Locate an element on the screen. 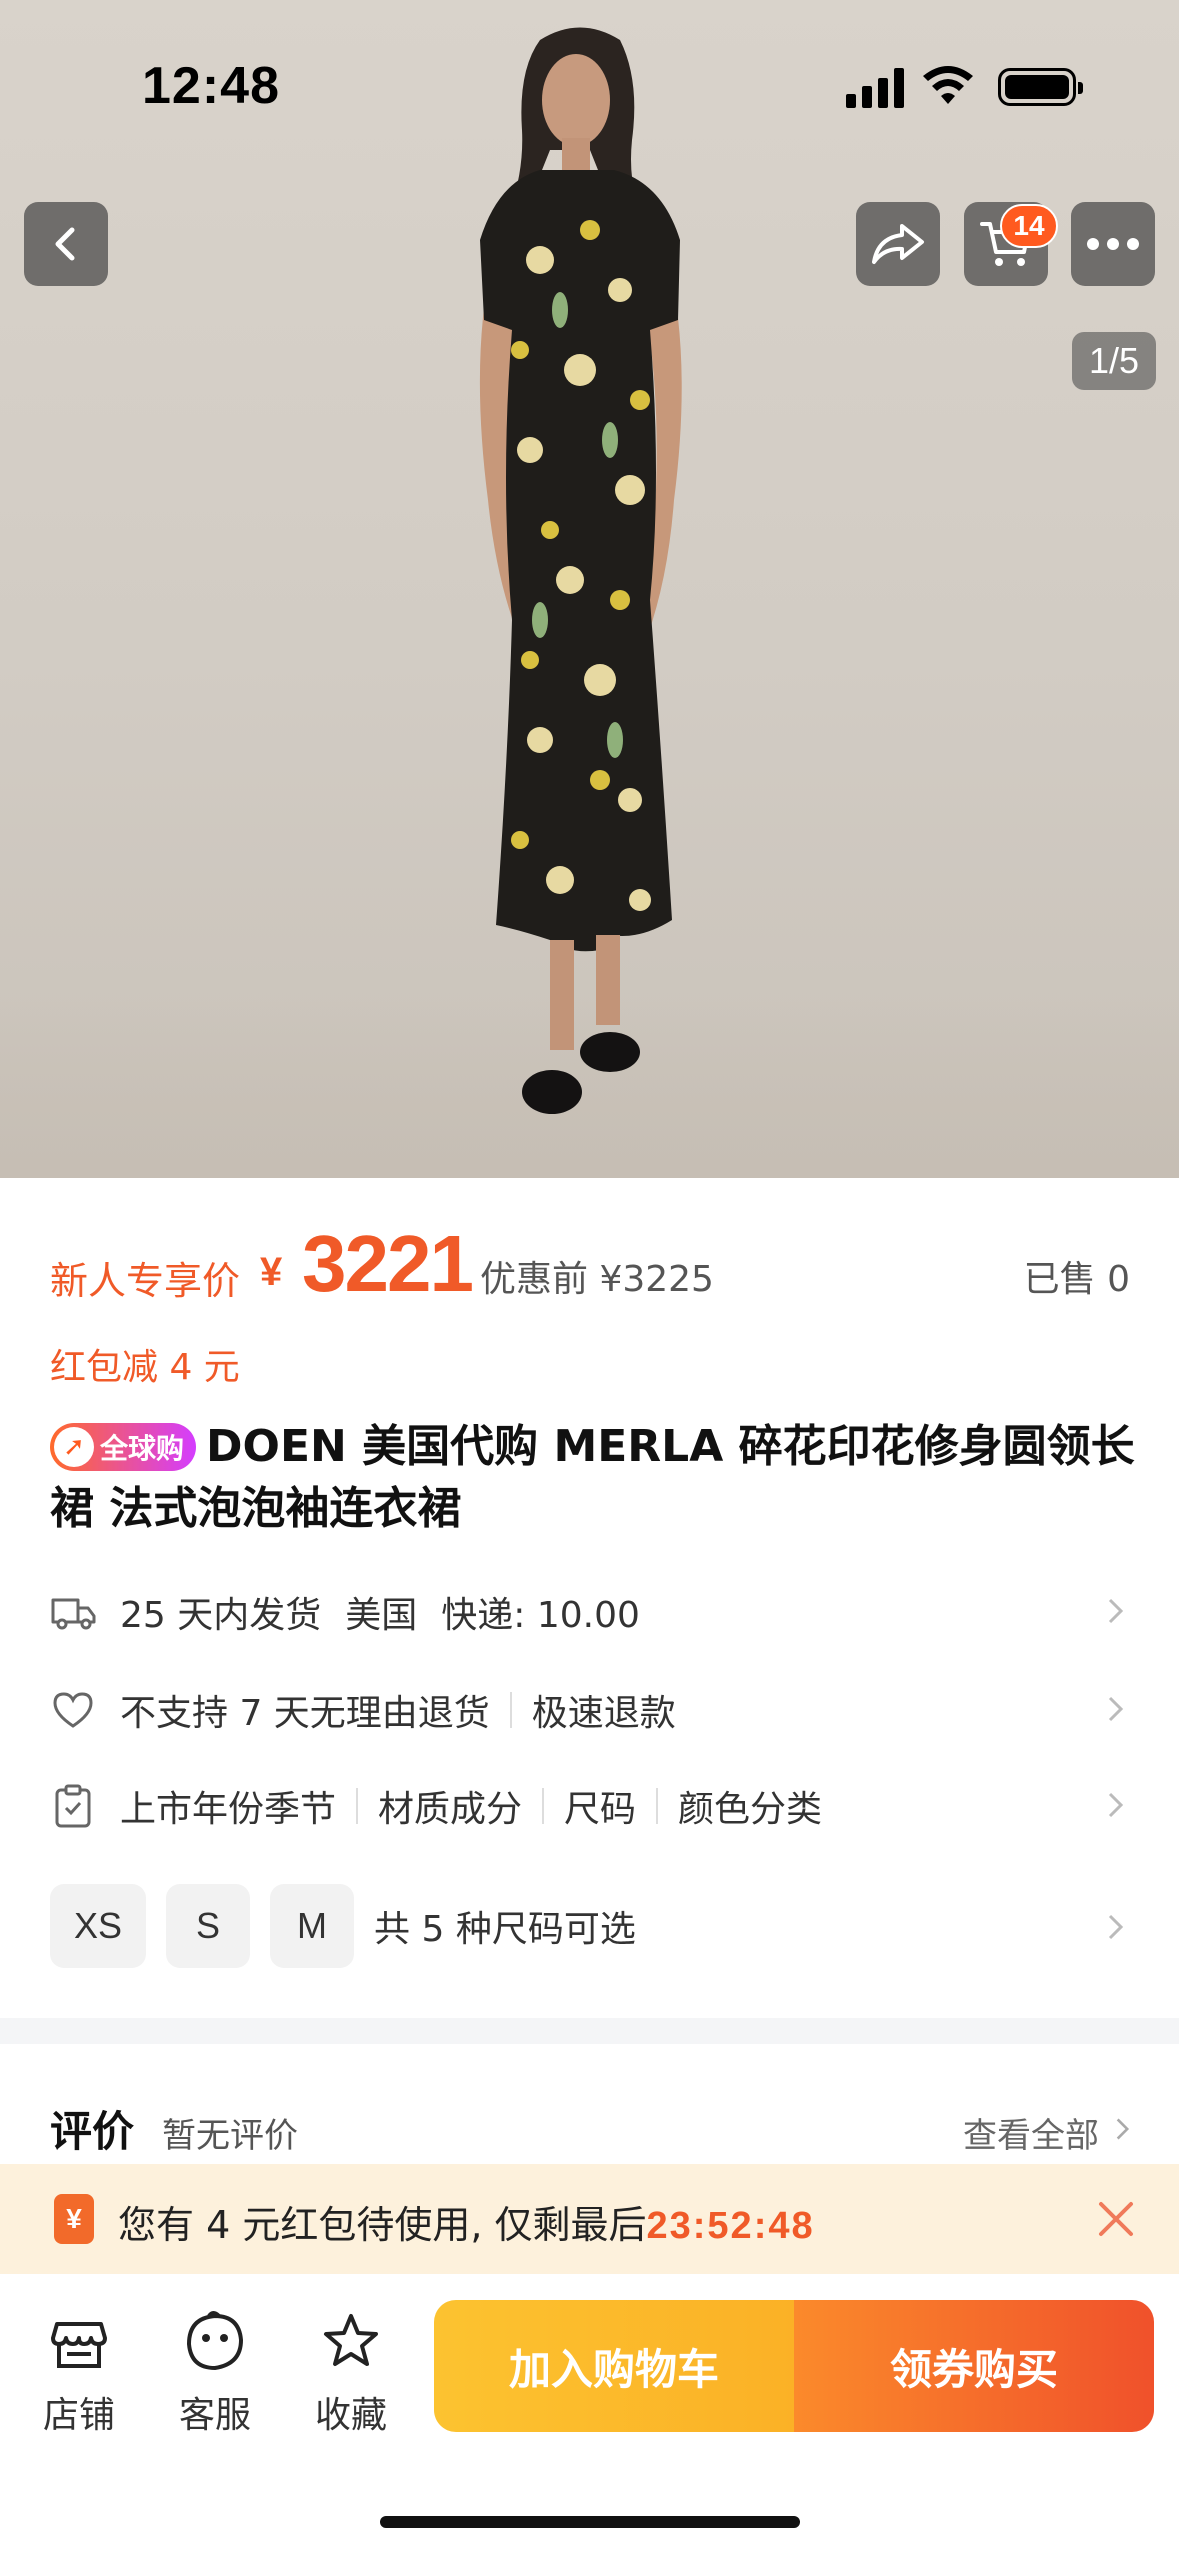 Image resolution: width=1179 pixels, height=2556 pixels. spec-item: 材质成分 is located at coordinates (450, 1809).